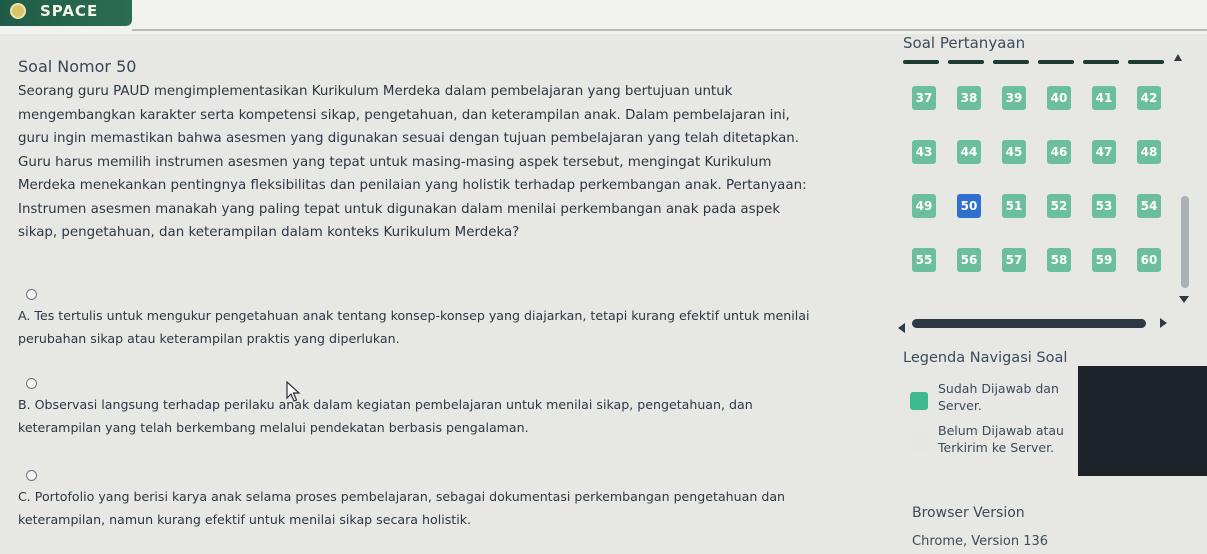 The image size is (1207, 554). What do you see at coordinates (1142, 421) in the screenshot?
I see `screen-glare-overlay` at bounding box center [1142, 421].